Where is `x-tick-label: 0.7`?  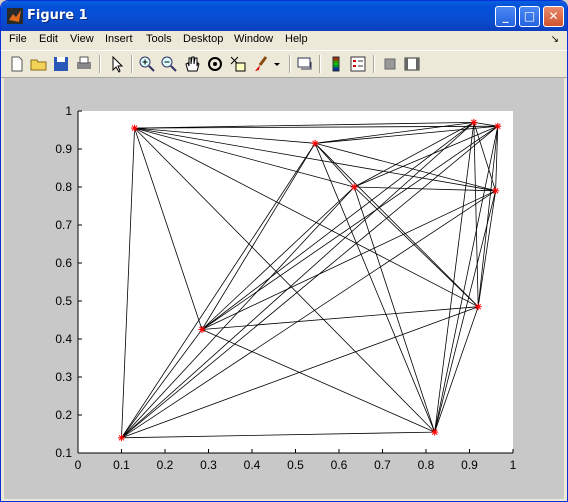 x-tick-label: 0.7 is located at coordinates (382, 465).